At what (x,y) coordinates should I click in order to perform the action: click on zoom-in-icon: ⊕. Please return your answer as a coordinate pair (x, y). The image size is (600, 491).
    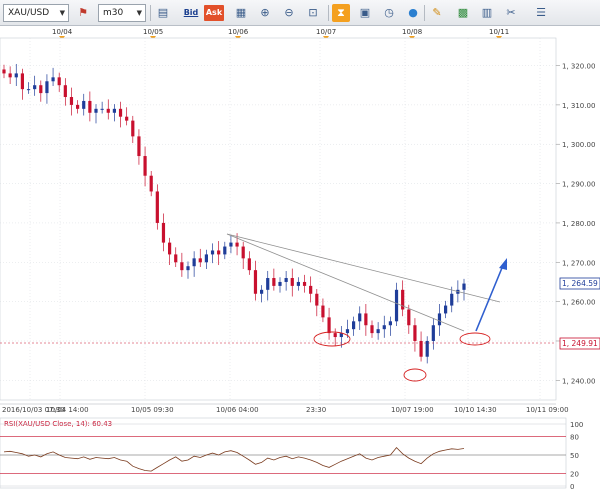
    Looking at the image, I should click on (265, 13).